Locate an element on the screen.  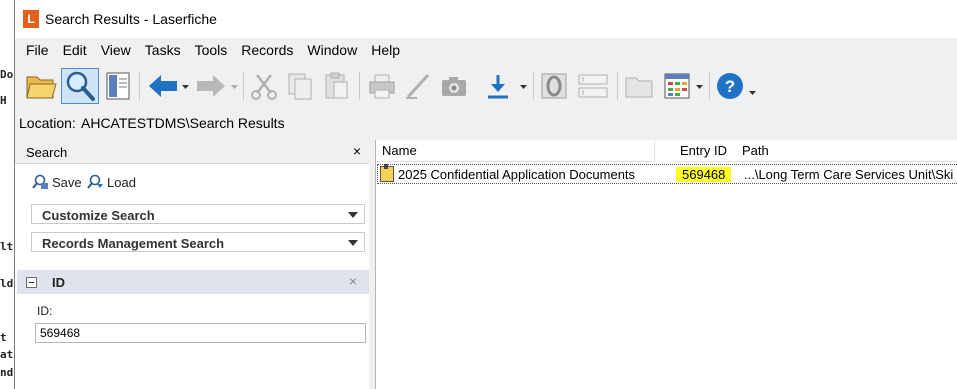
zone-ocr-icon is located at coordinates (554, 86).